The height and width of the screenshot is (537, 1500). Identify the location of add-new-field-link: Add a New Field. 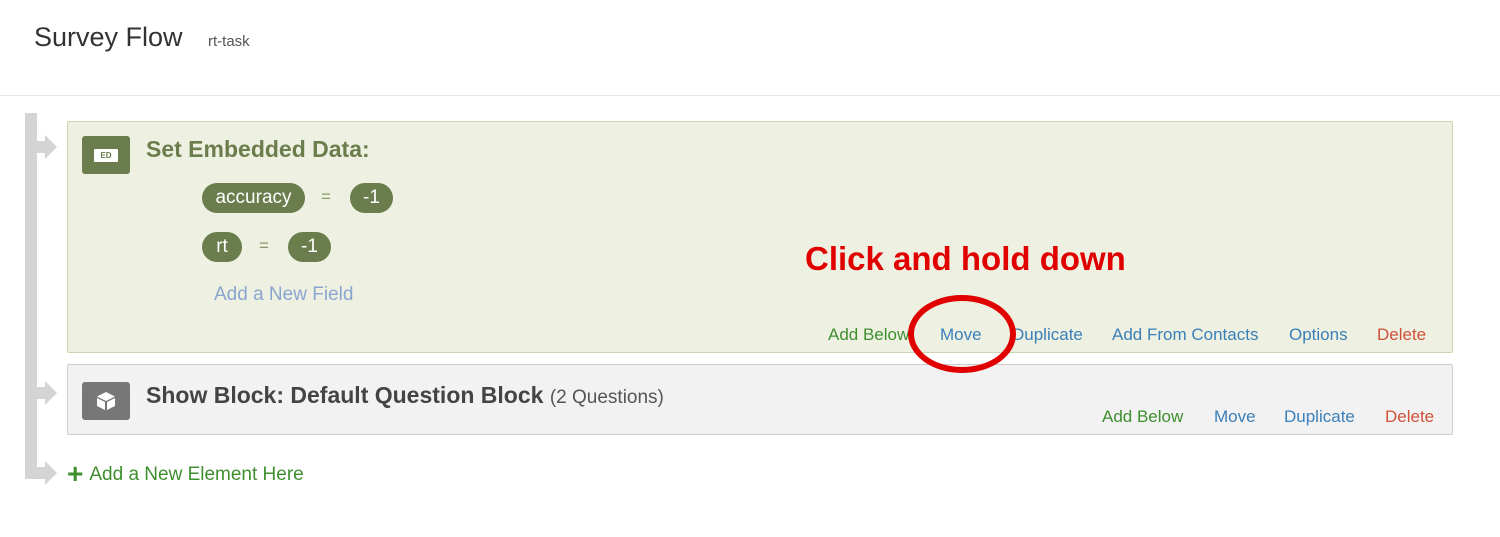
(283, 295).